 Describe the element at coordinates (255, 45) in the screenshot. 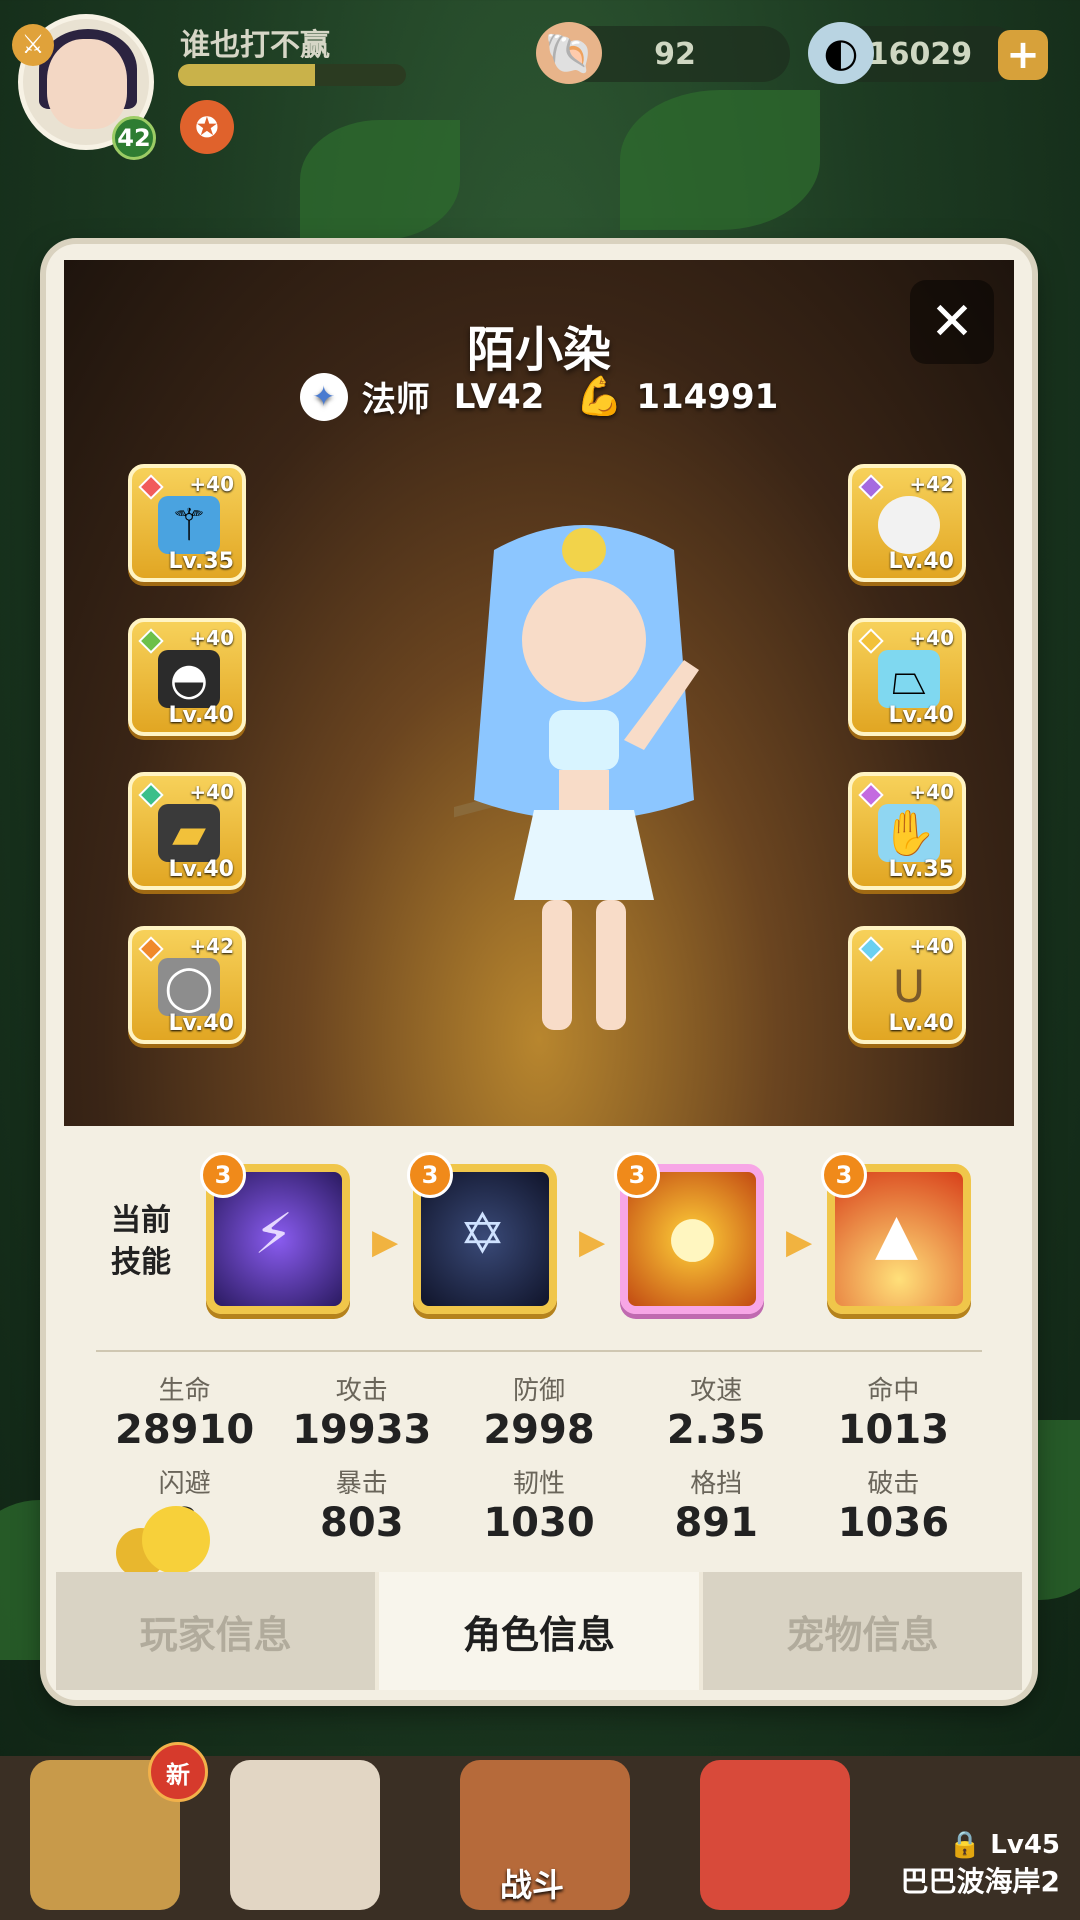

I see `player-name: 谁也打不赢` at that location.